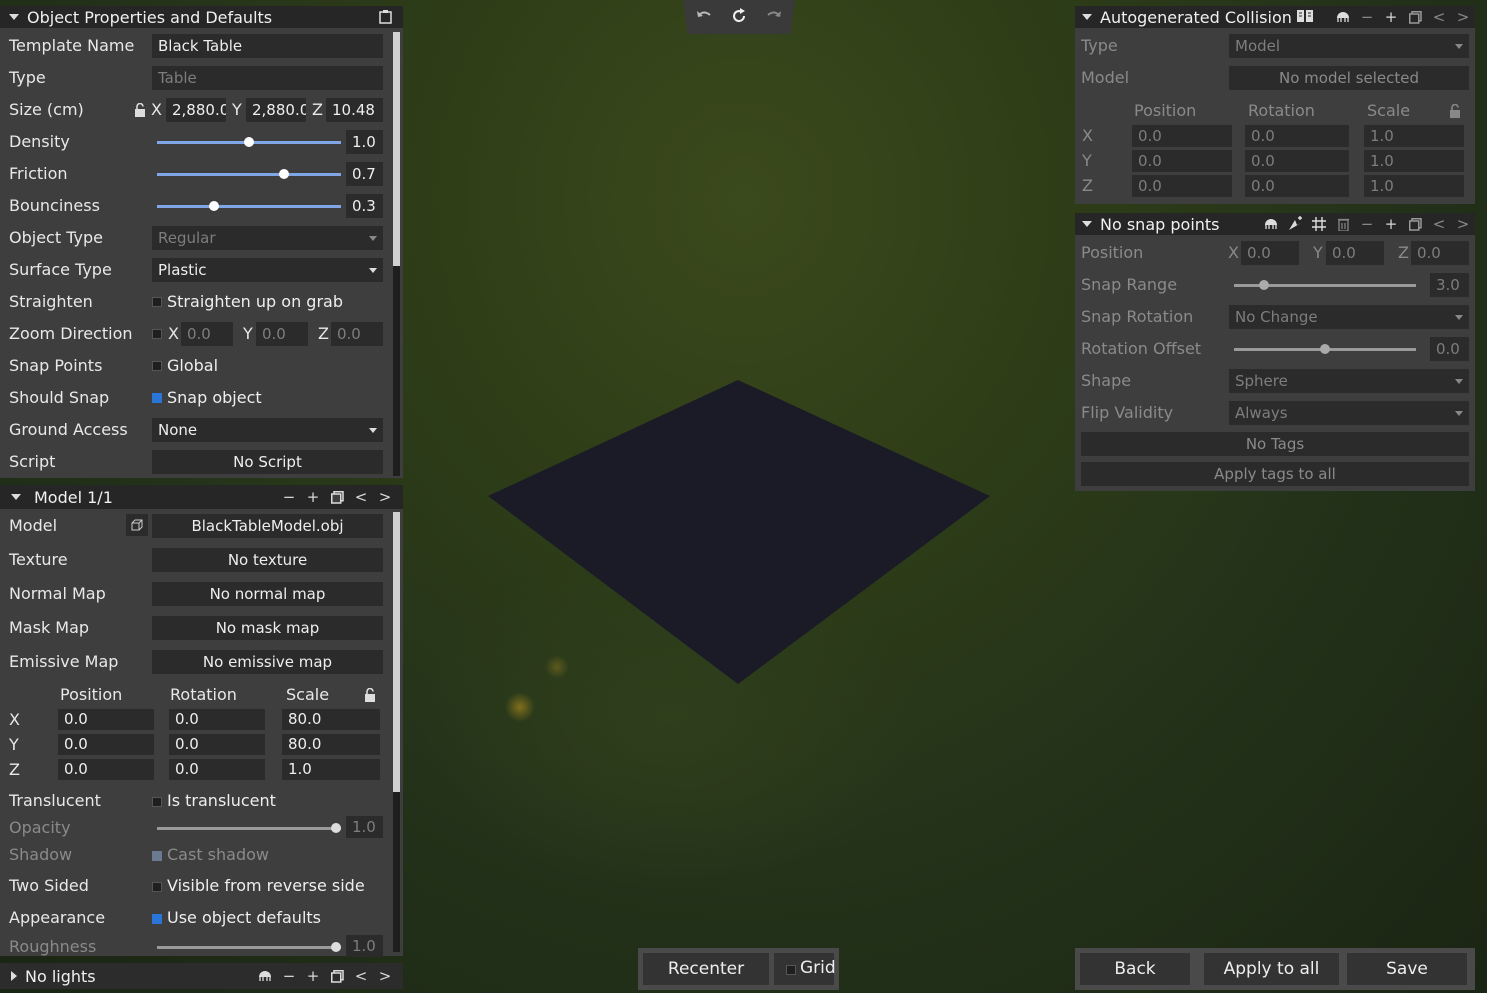  I want to click on collision-rotation-x-input: 0.0, so click(1297, 136).